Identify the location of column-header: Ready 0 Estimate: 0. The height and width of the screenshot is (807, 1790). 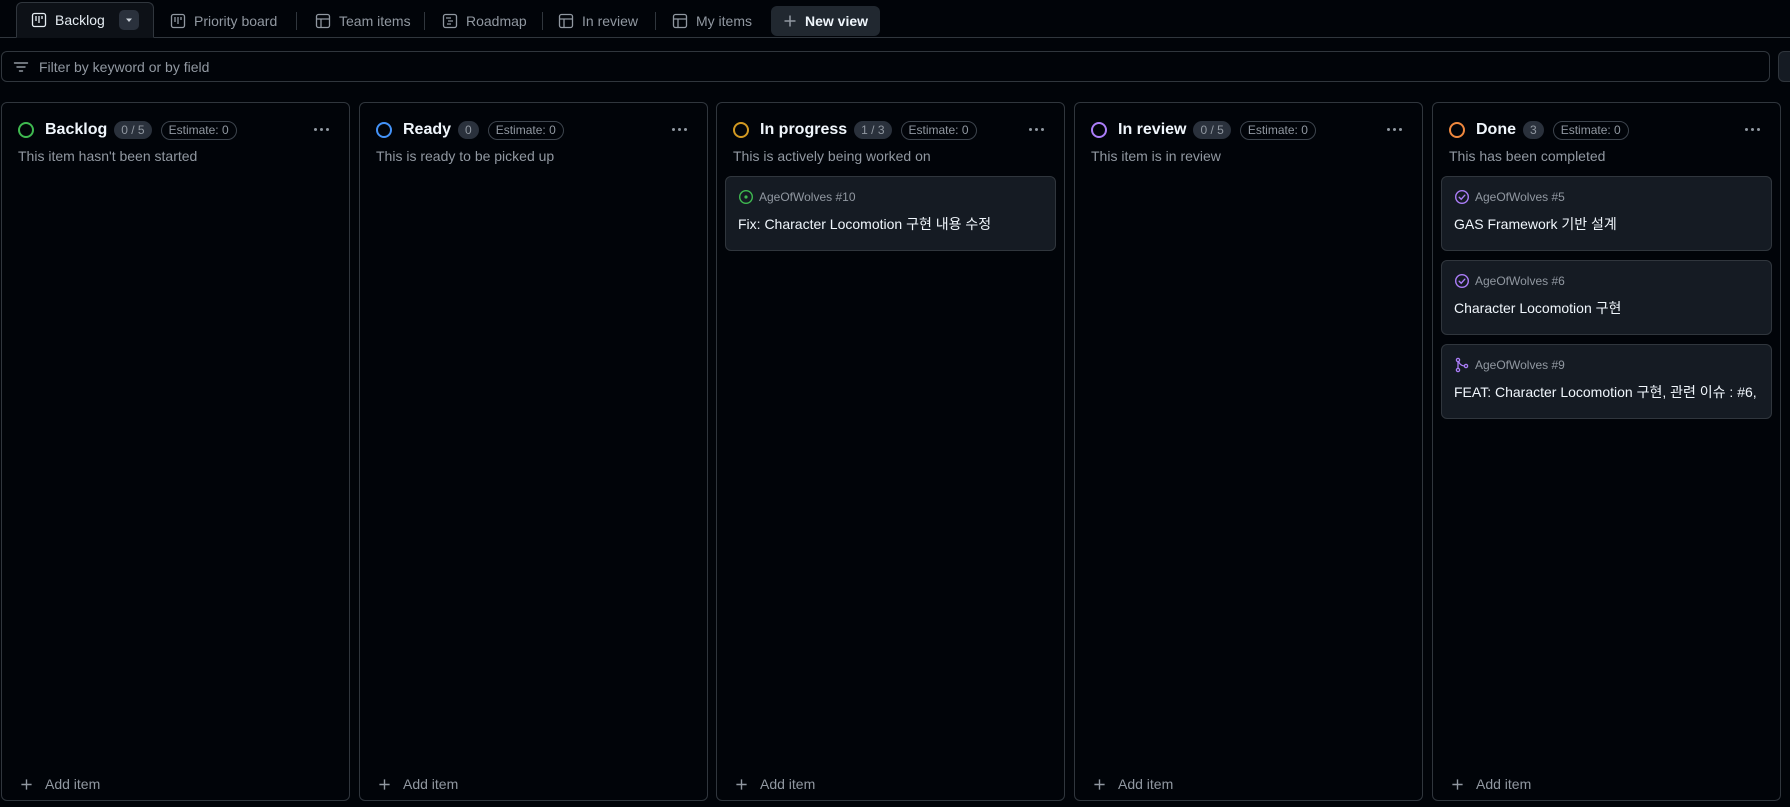
(534, 130).